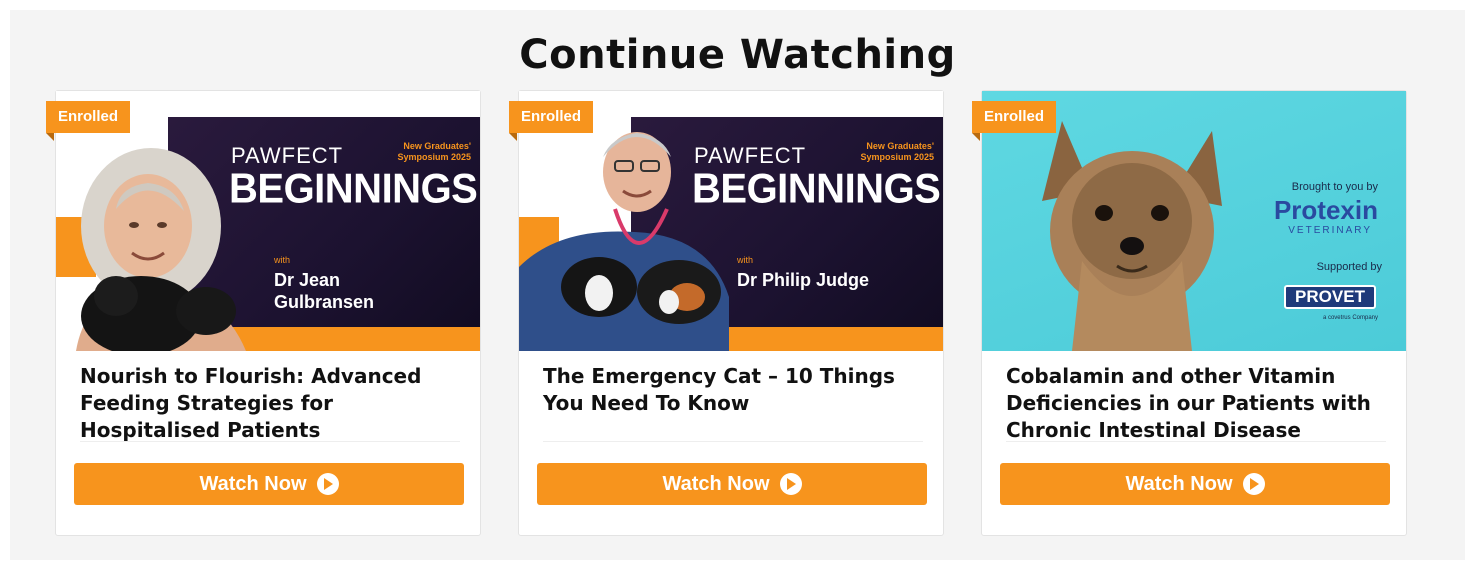 Image resolution: width=1477 pixels, height=562 pixels. Describe the element at coordinates (737, 55) in the screenshot. I see `section-title: Continue Watching` at that location.